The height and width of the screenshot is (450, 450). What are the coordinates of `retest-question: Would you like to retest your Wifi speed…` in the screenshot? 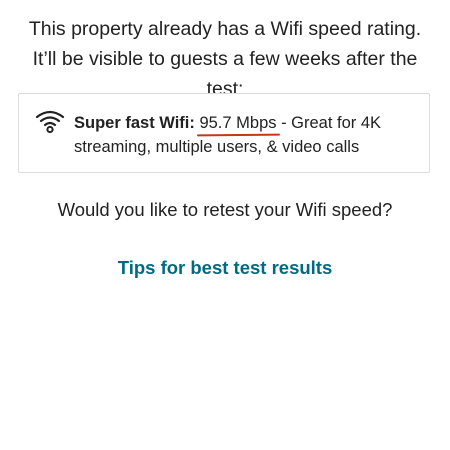 It's located at (225, 209).